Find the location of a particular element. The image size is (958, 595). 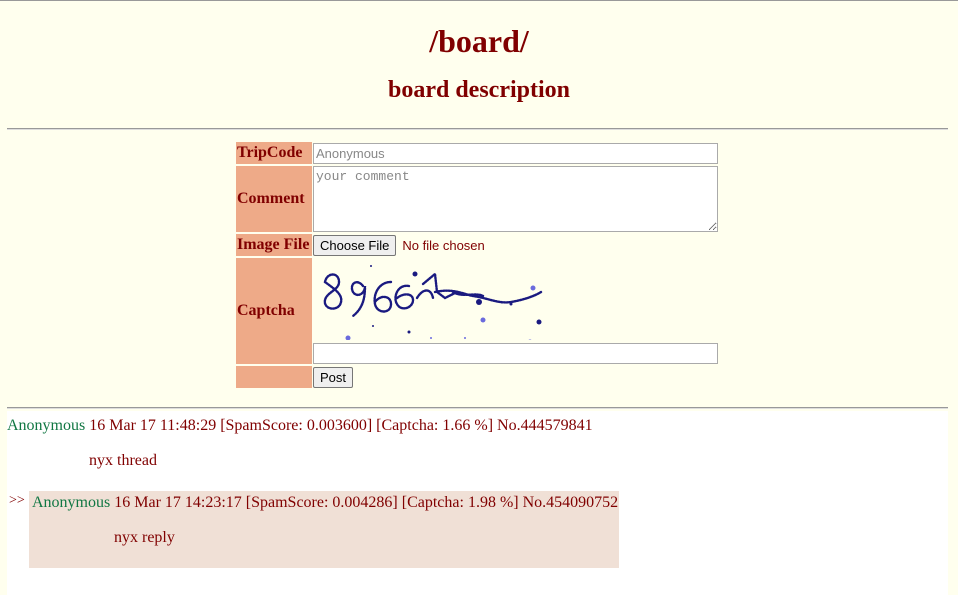

board-title: /board/ is located at coordinates (479, 41).